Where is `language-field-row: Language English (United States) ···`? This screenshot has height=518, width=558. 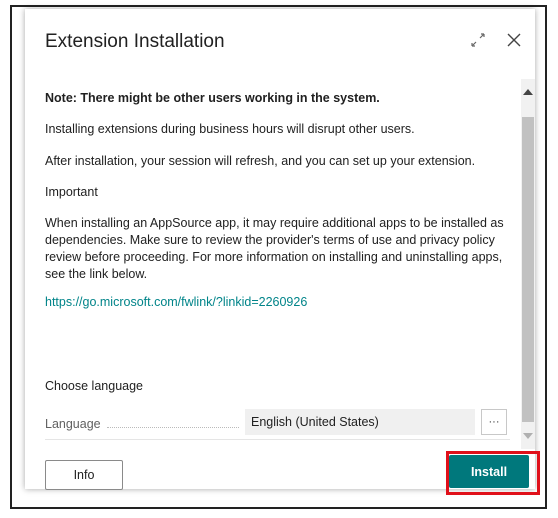
language-field-row: Language English (United States) ··· is located at coordinates (277, 424).